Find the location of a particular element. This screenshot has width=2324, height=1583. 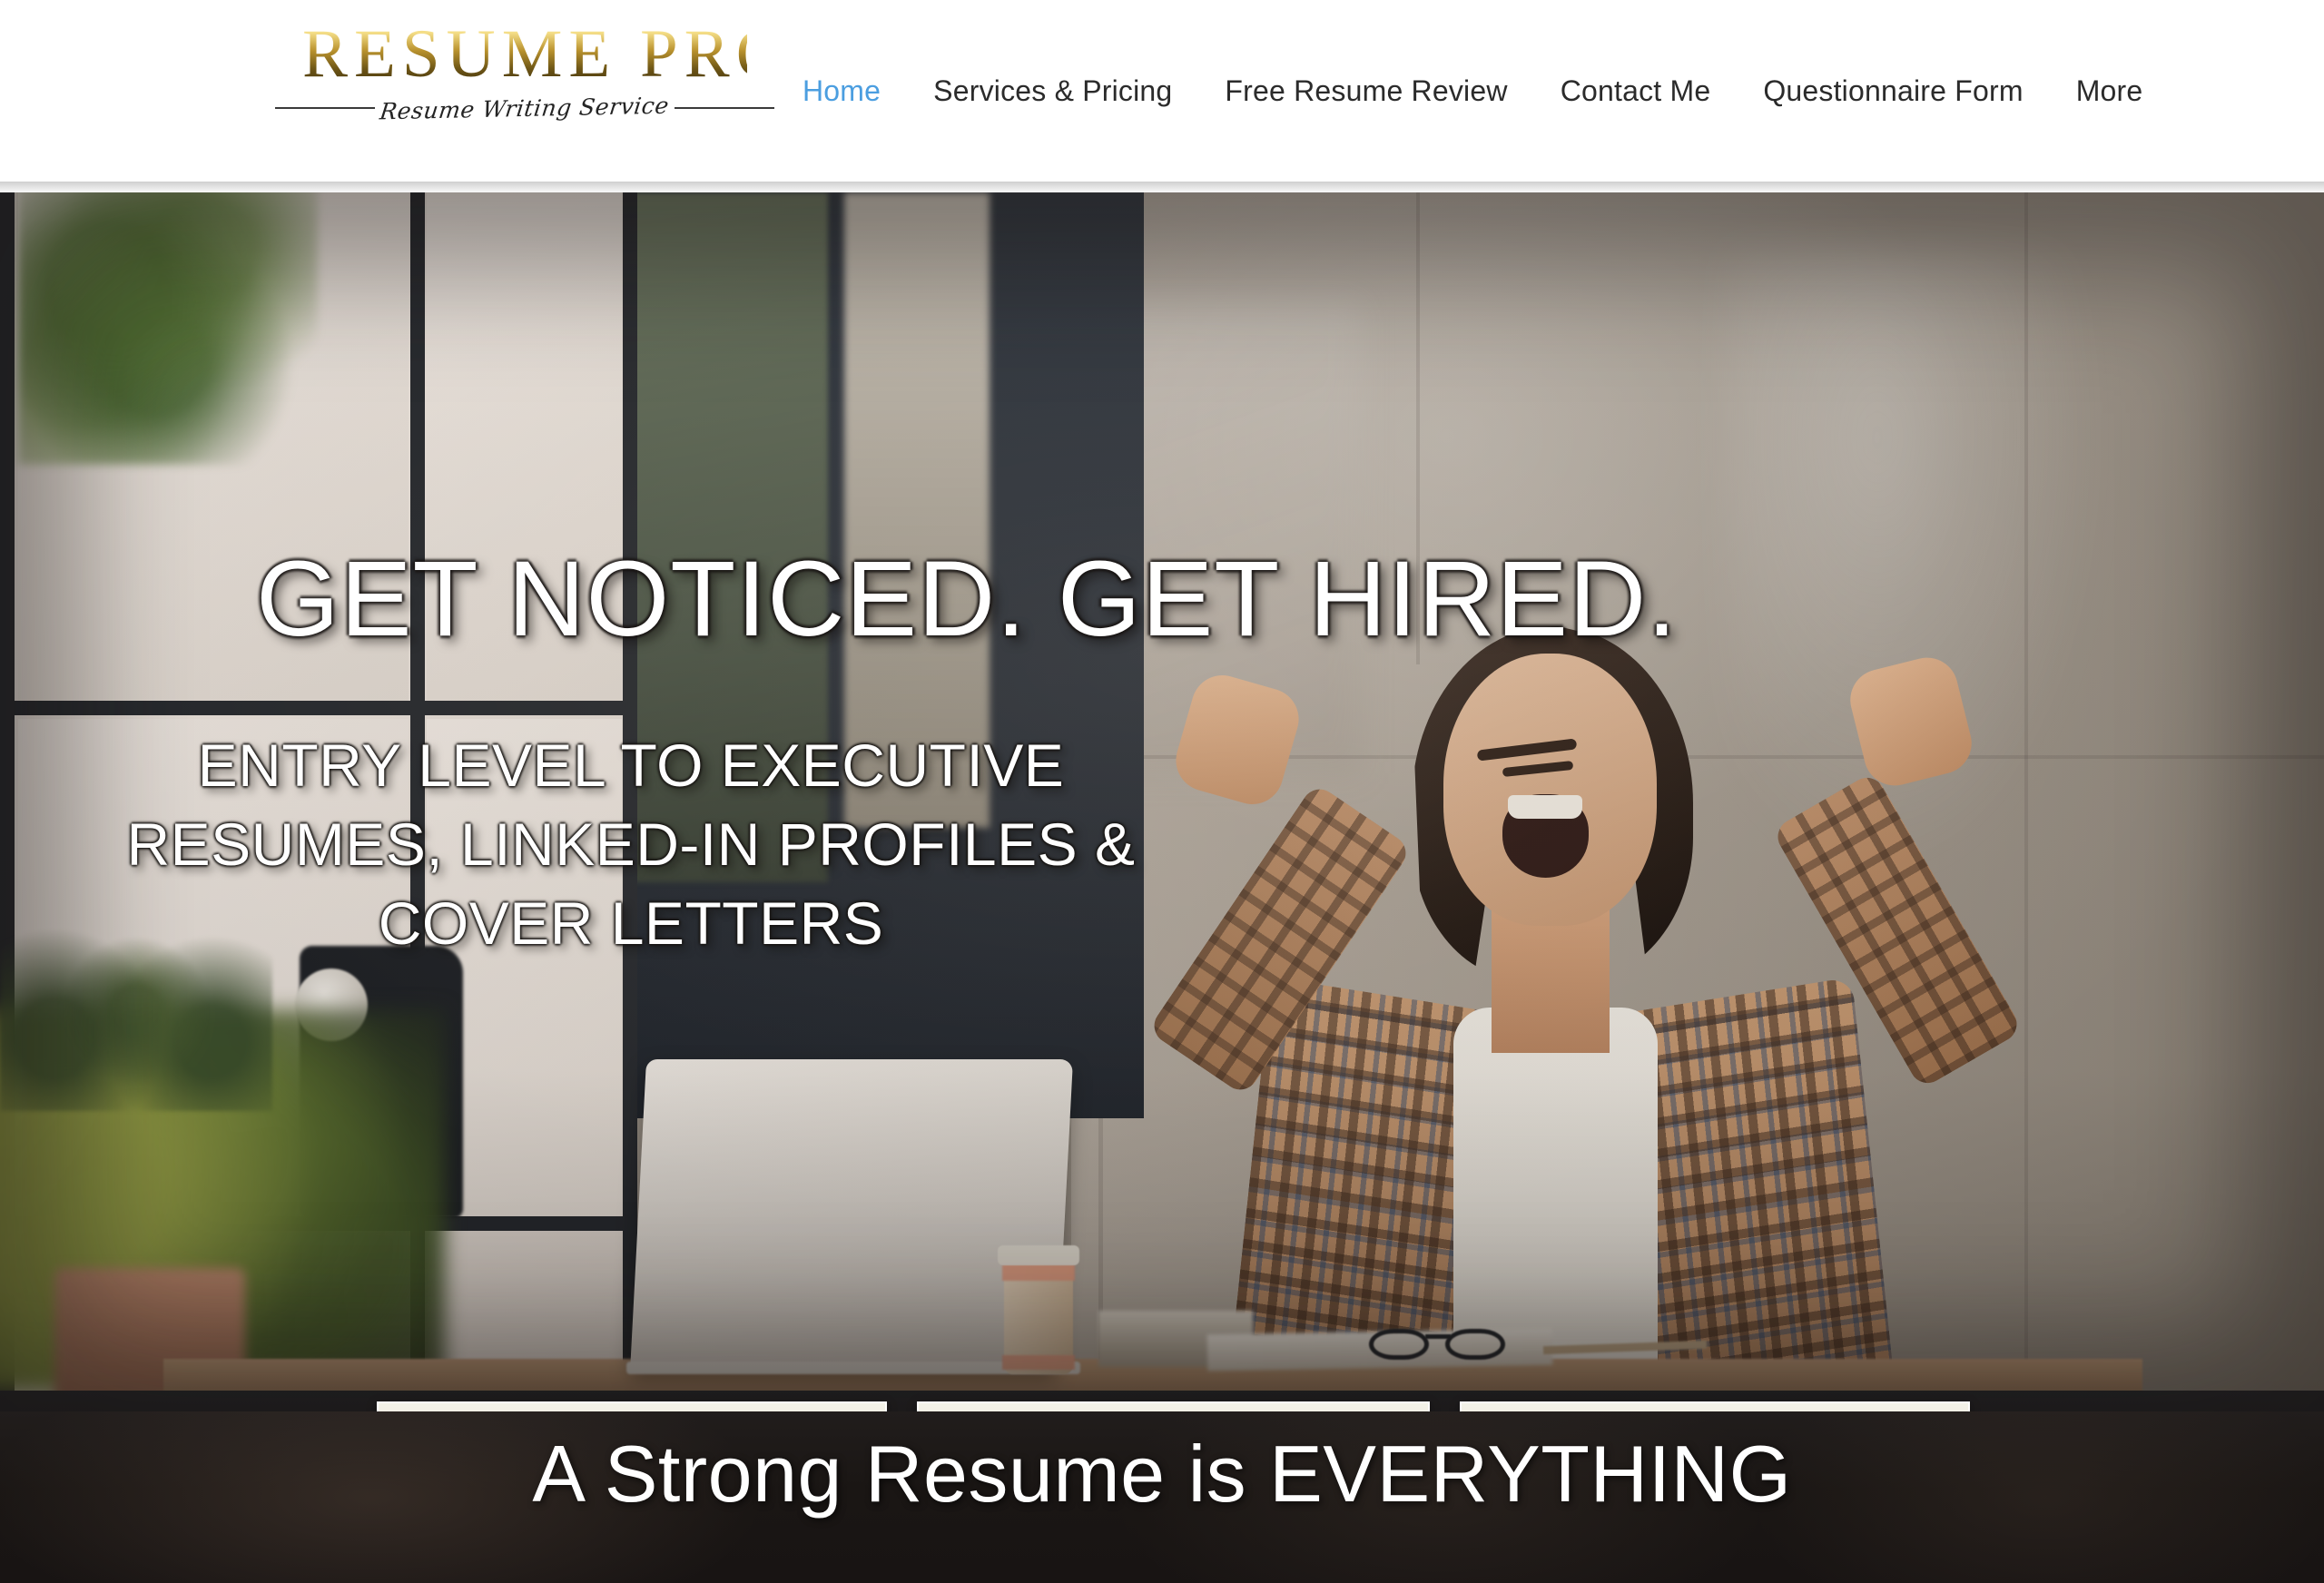

face is located at coordinates (1550, 790).